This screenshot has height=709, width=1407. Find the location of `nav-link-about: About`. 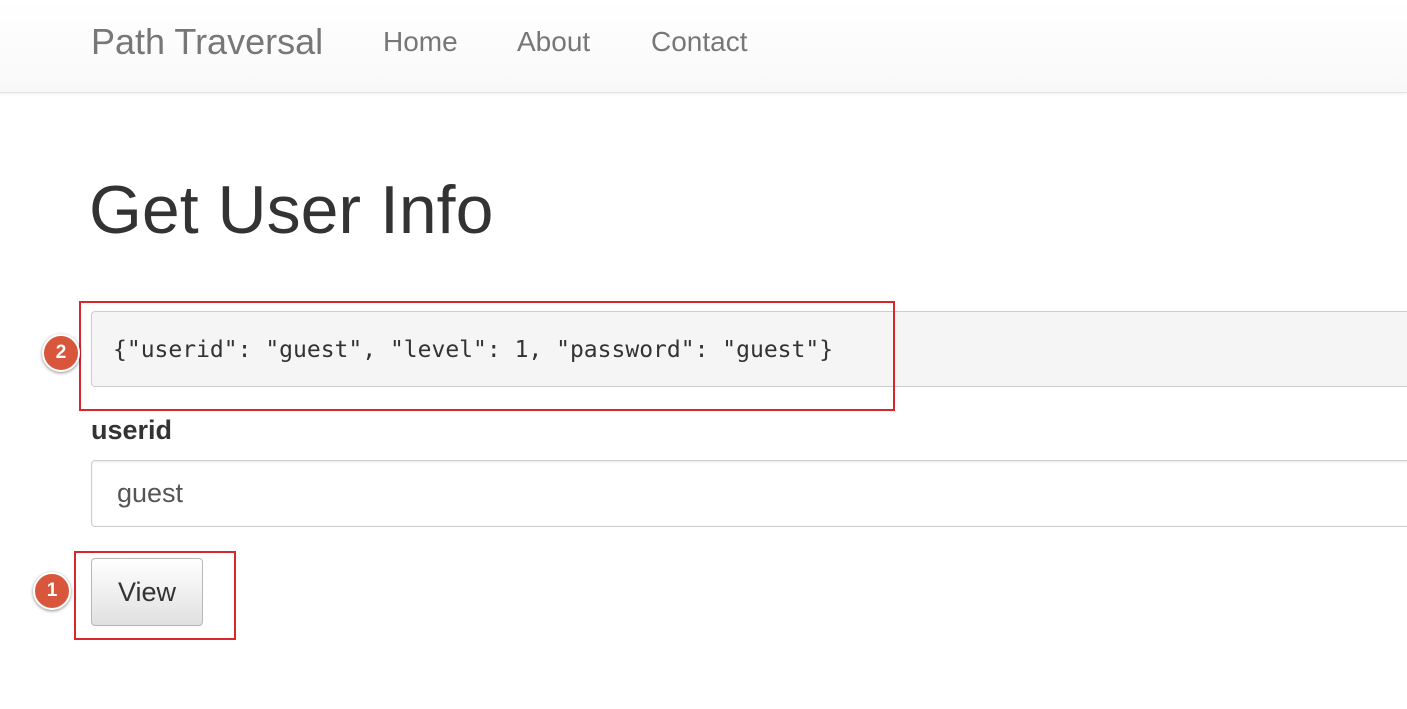

nav-link-about: About is located at coordinates (553, 42).